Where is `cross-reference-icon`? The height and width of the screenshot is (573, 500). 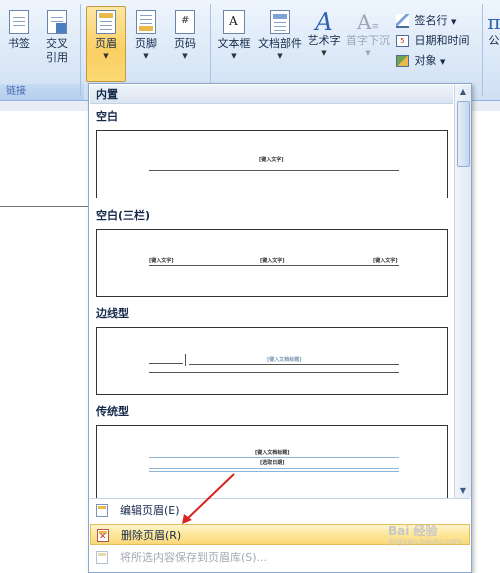 cross-reference-icon is located at coordinates (57, 22).